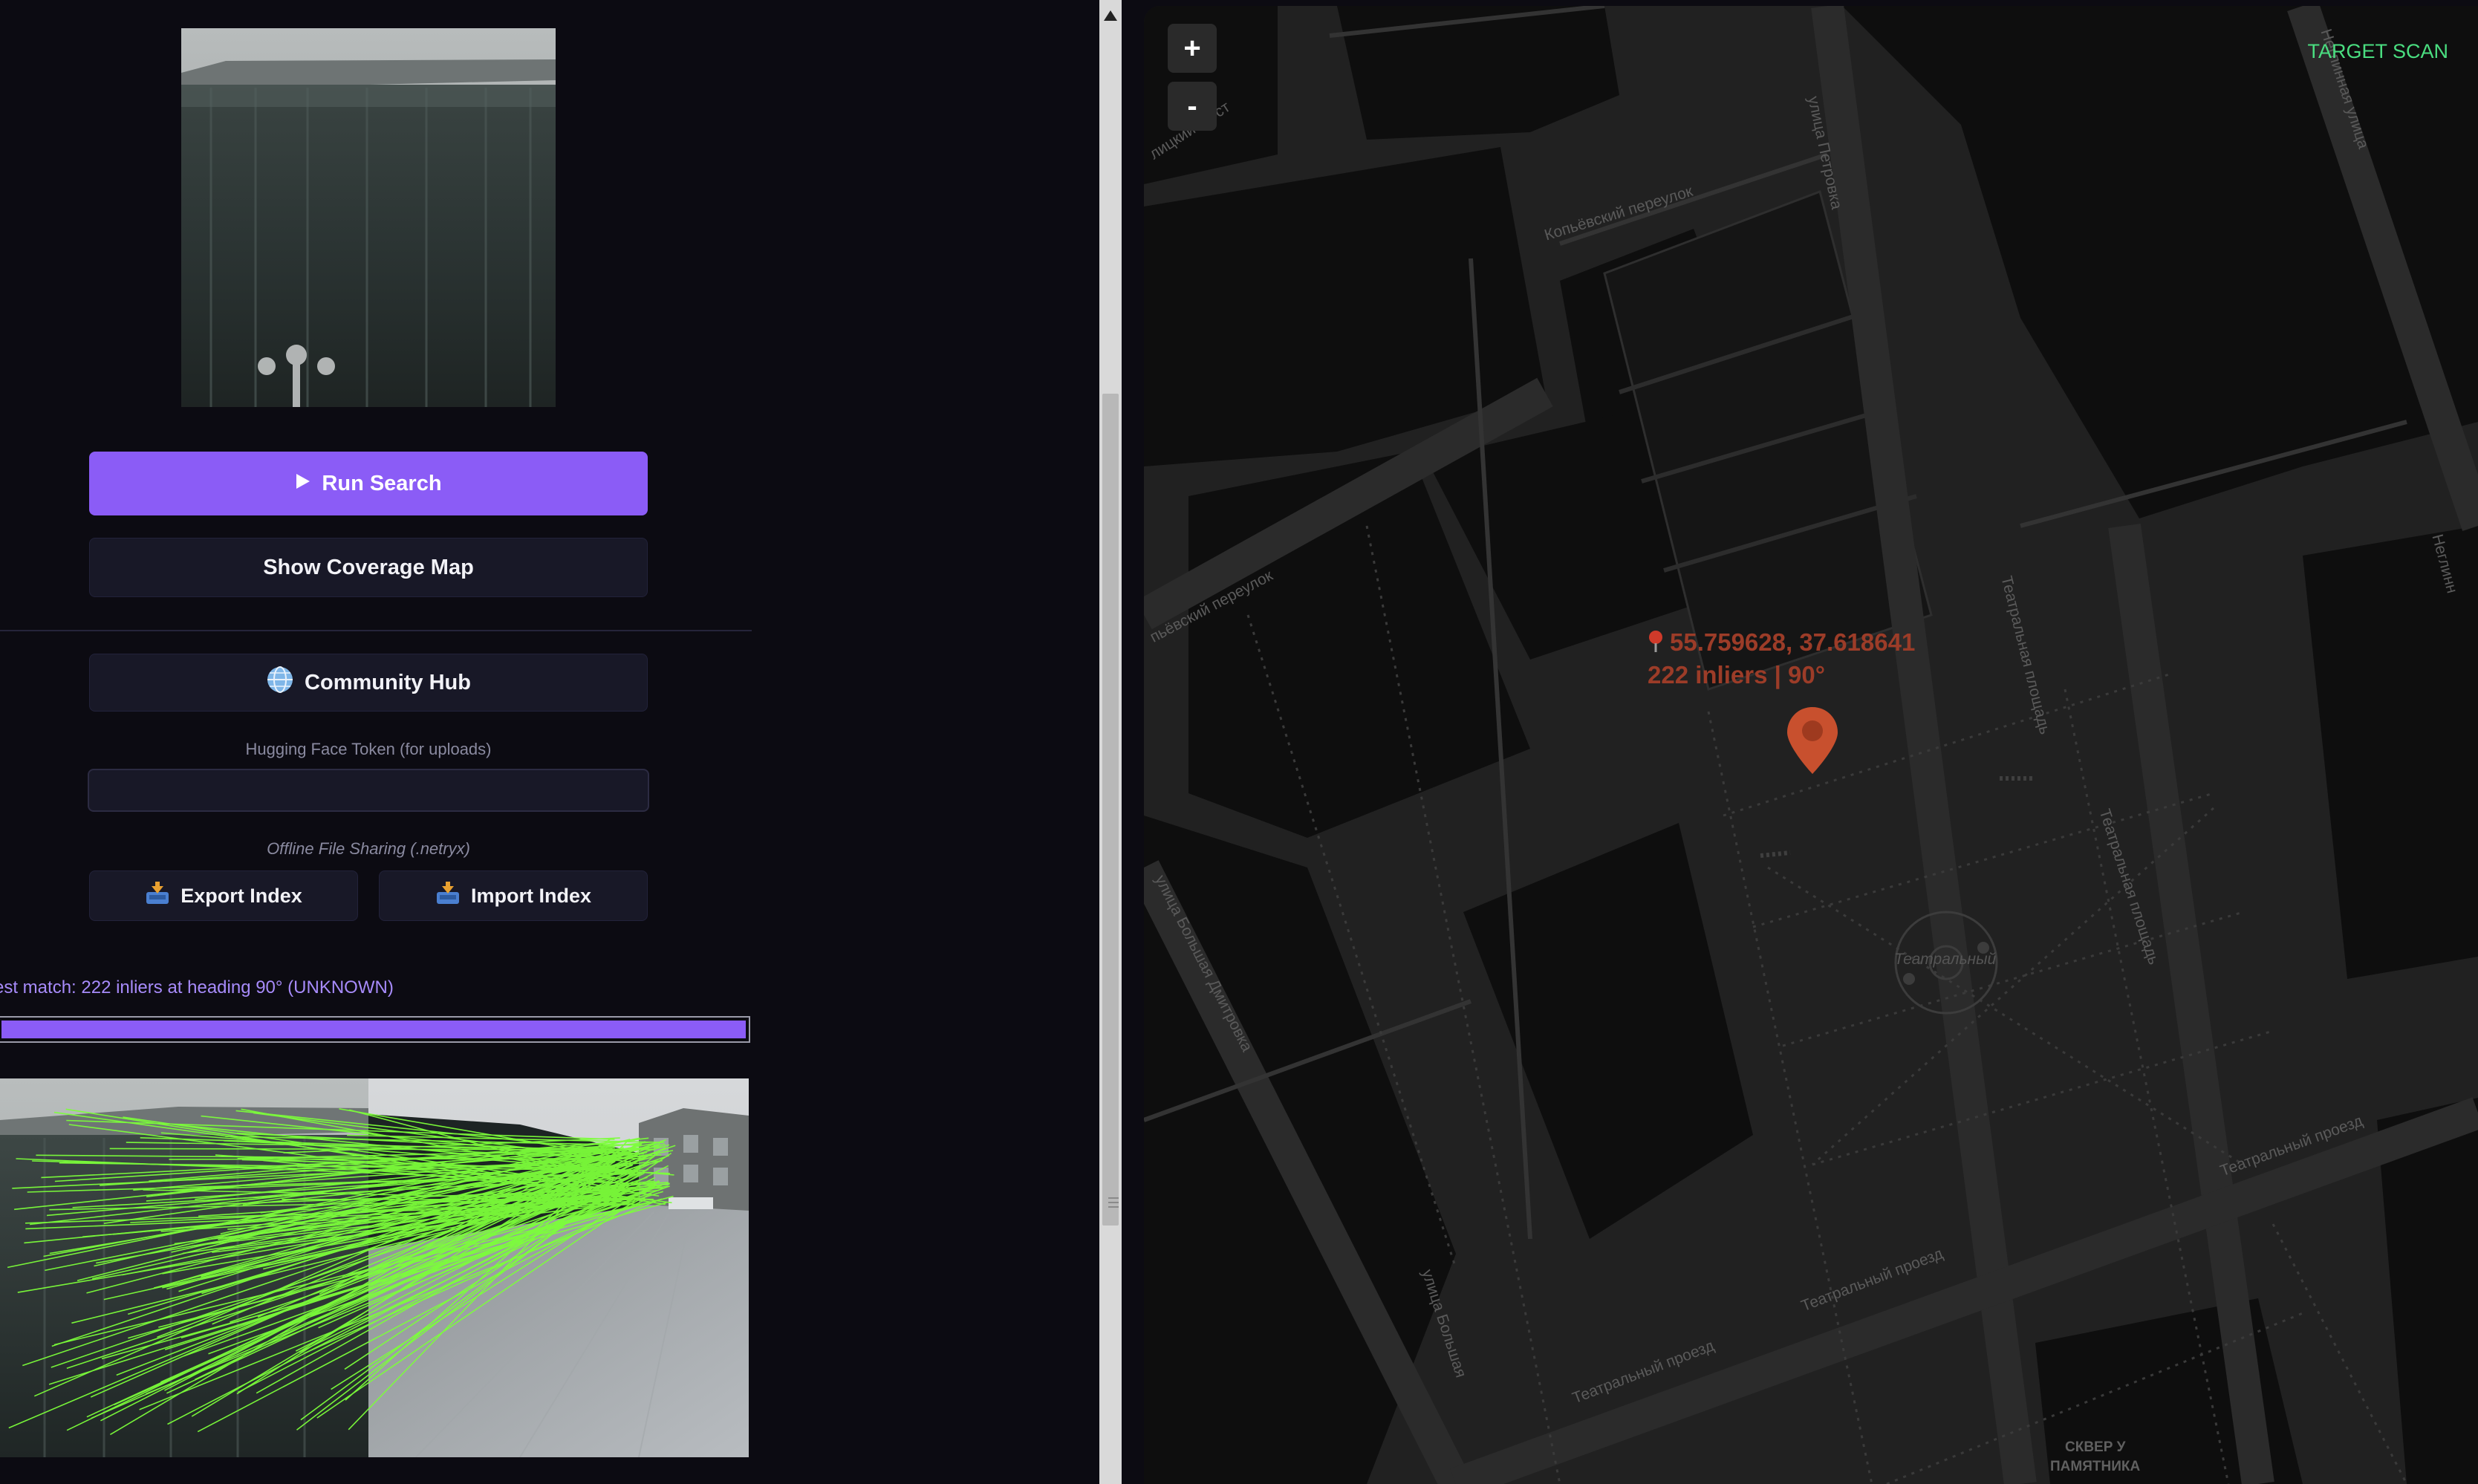 The width and height of the screenshot is (2478, 1484). What do you see at coordinates (1737, 675) in the screenshot?
I see `marker-stats: 222 inliers | 90°` at bounding box center [1737, 675].